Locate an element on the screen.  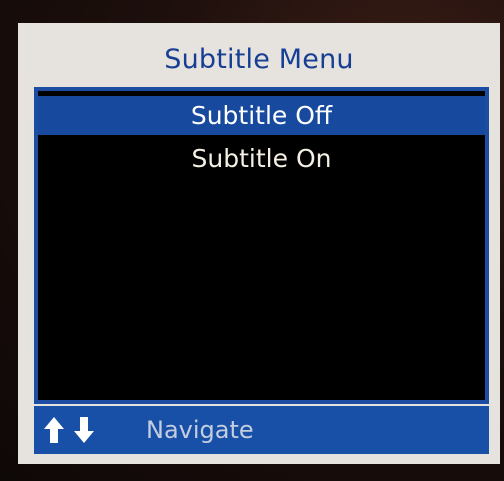
option-subtitle-on: Subtitle On is located at coordinates (261, 158).